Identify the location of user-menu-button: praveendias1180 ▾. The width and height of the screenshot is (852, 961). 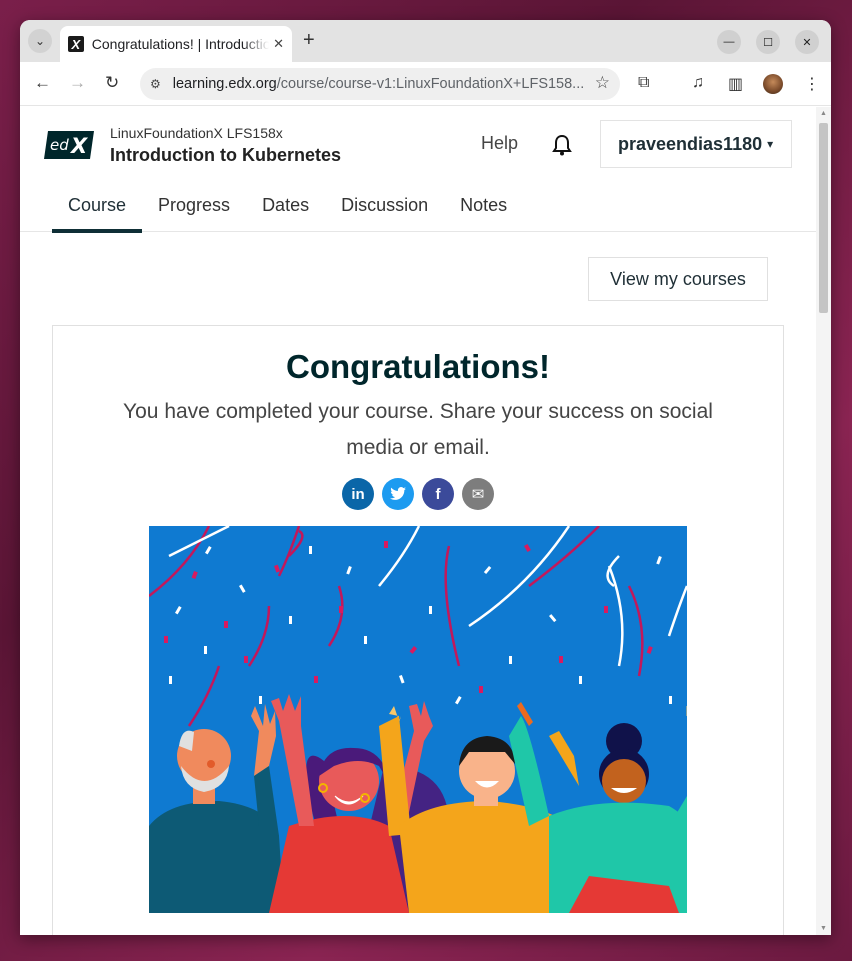
(696, 144).